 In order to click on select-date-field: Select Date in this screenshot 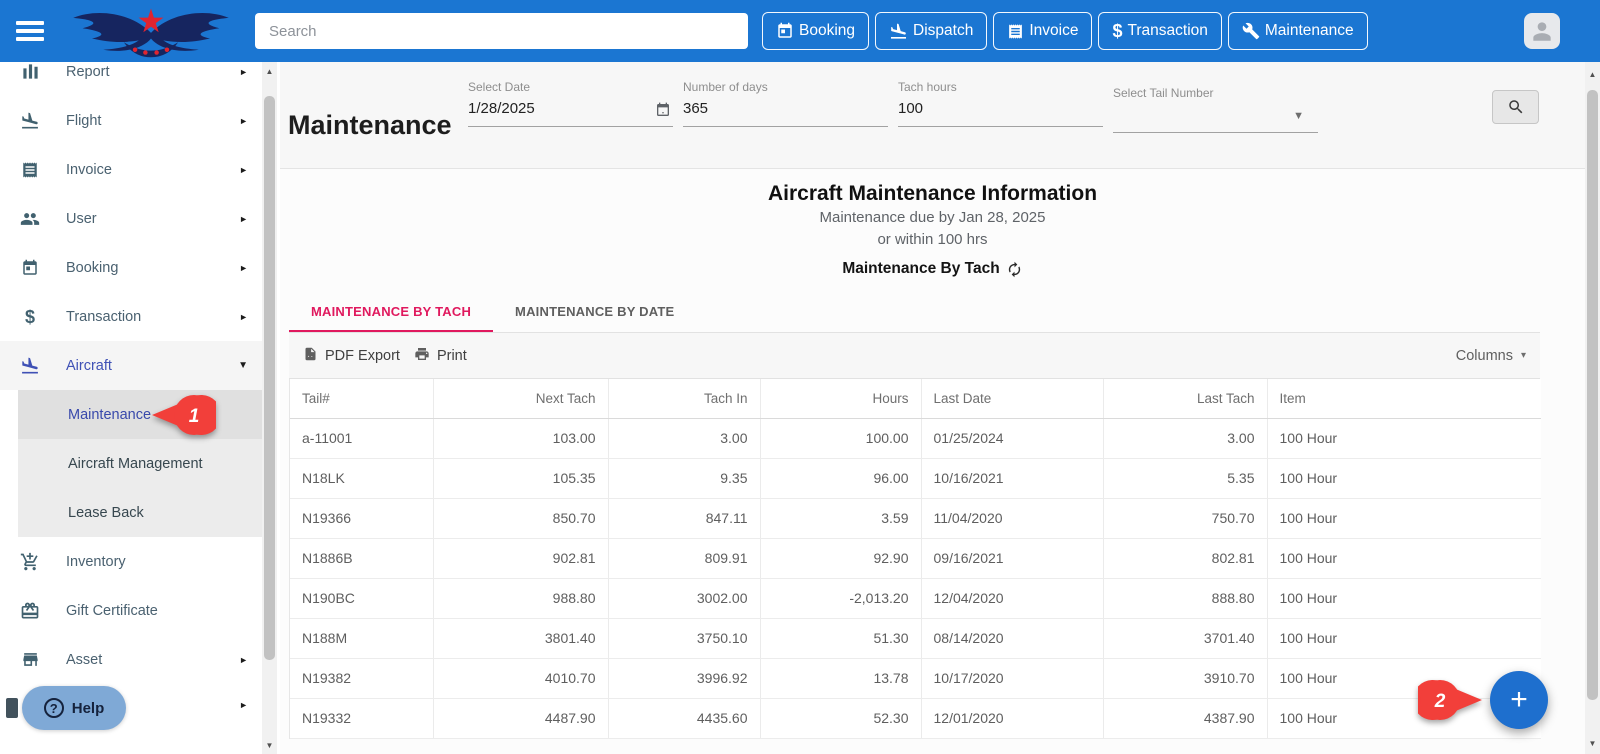, I will do `click(570, 103)`.